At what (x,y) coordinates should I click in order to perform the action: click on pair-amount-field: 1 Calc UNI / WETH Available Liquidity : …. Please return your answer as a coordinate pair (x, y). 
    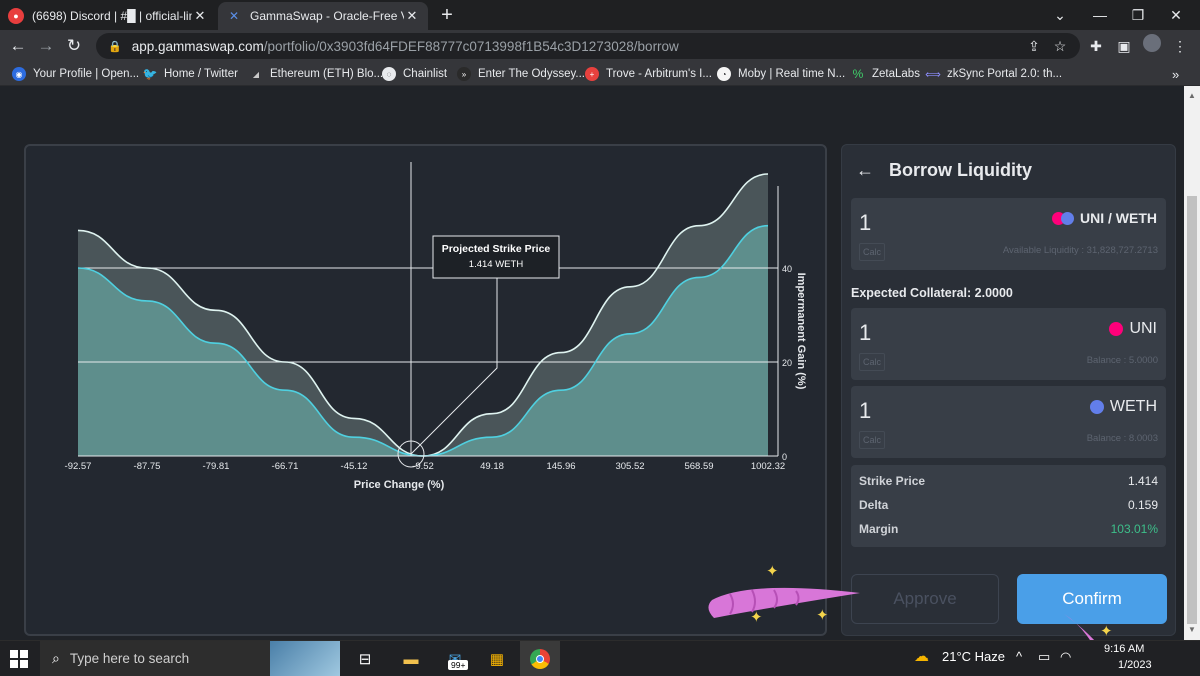
    Looking at the image, I should click on (1008, 234).